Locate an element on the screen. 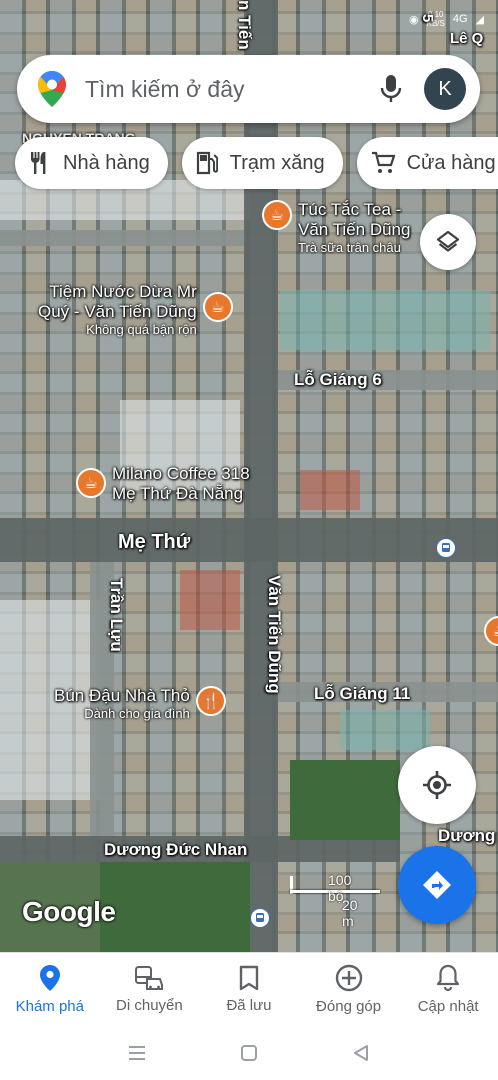 This screenshot has width=498, height=1080. system-navigation-bar is located at coordinates (249, 1053).